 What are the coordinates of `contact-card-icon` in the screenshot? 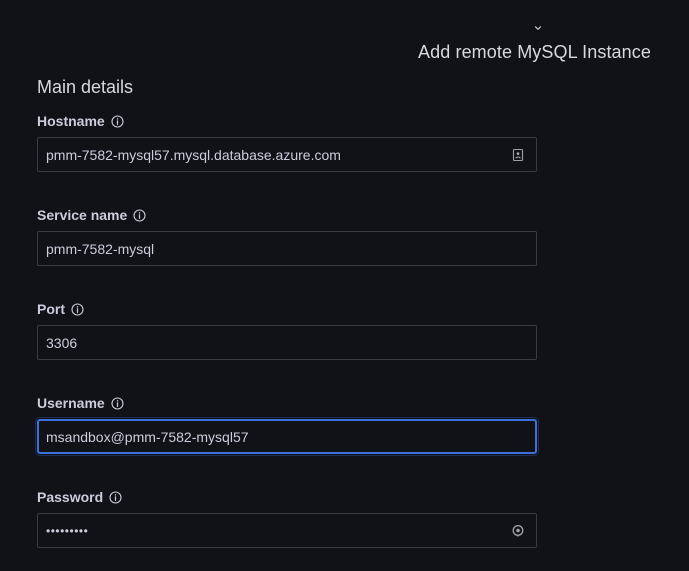 It's located at (518, 155).